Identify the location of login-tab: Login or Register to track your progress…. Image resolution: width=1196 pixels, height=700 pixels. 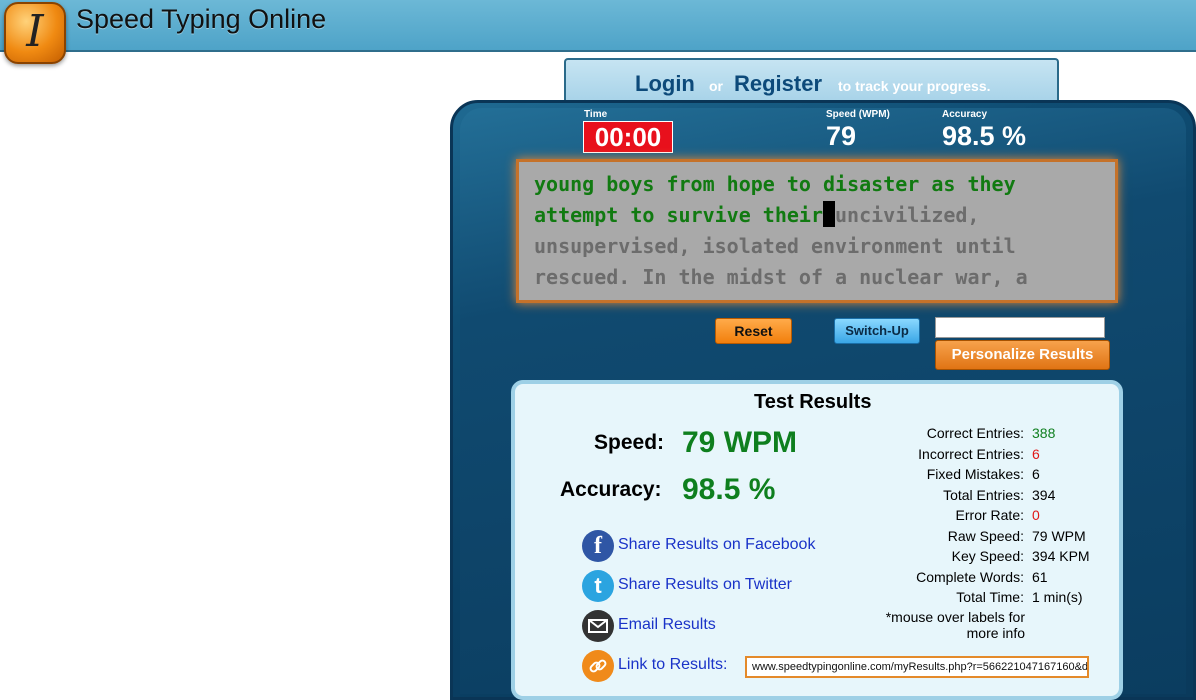
(811, 81).